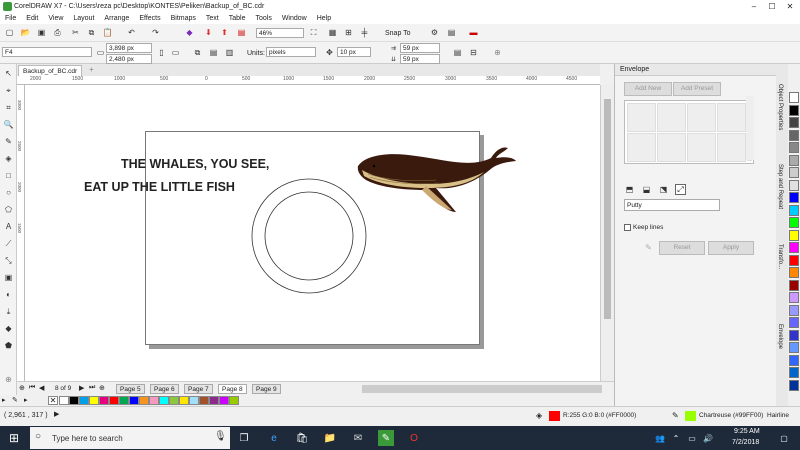  What do you see at coordinates (129, 59) in the screenshot?
I see `page-height-field: 2,480 px` at bounding box center [129, 59].